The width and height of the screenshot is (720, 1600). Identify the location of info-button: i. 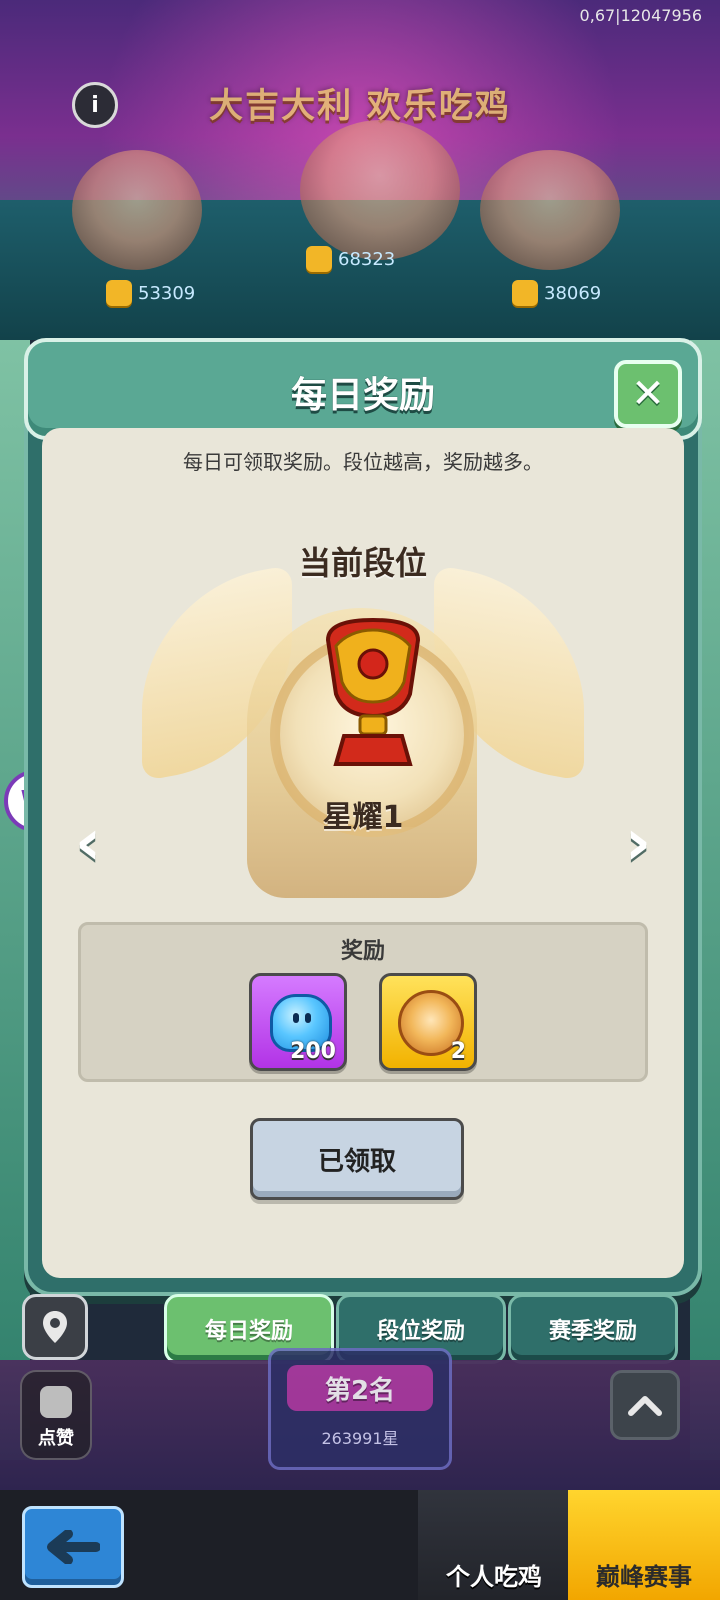
(95, 105).